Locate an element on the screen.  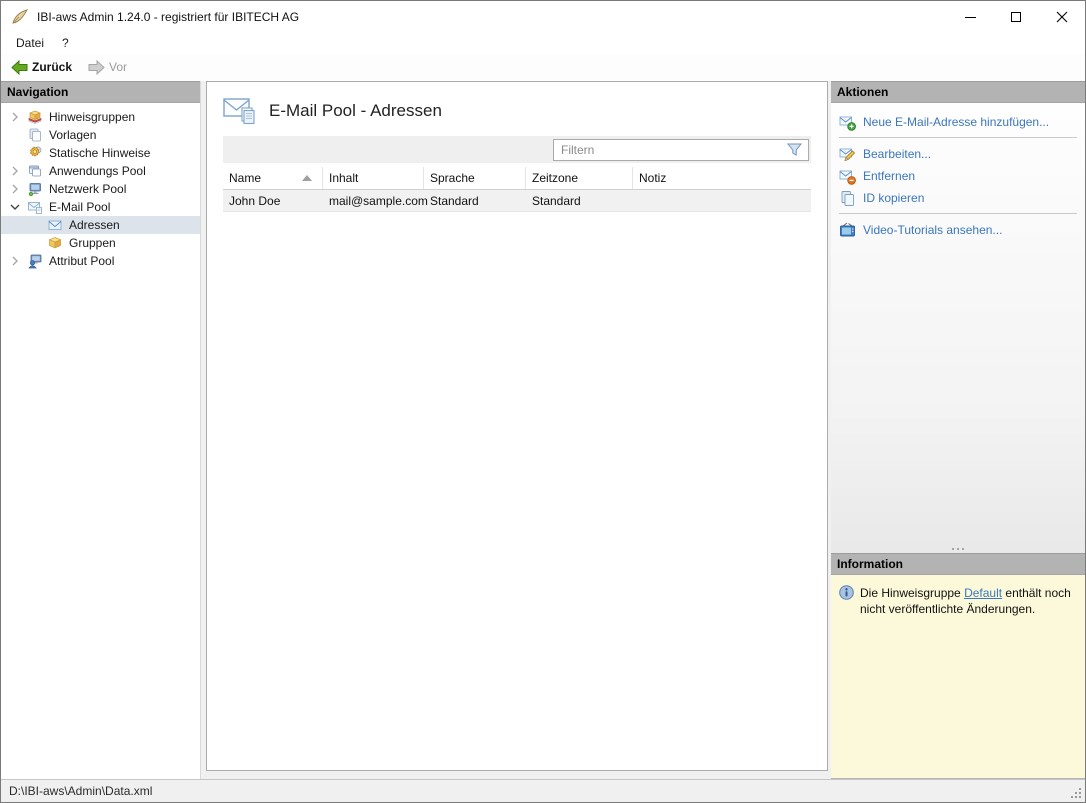
tree-item-label: Statische Hinweise is located at coordinates (100, 153).